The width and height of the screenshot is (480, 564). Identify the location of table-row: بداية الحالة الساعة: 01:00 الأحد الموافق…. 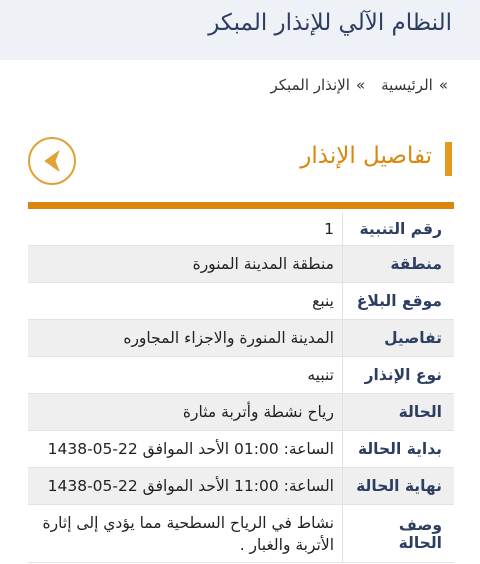
(241, 449).